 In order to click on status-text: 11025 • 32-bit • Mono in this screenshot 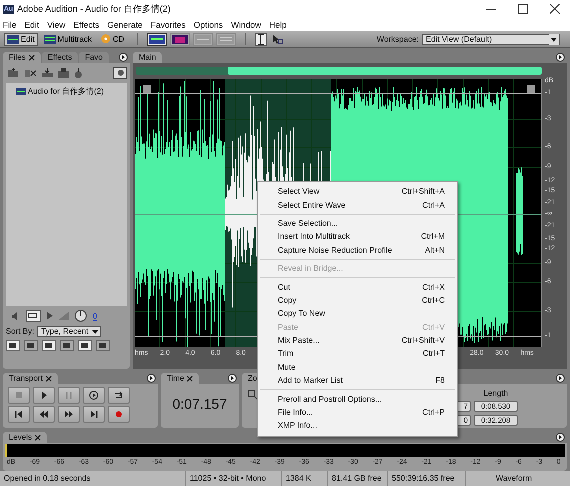, I will do `click(234, 478)`.